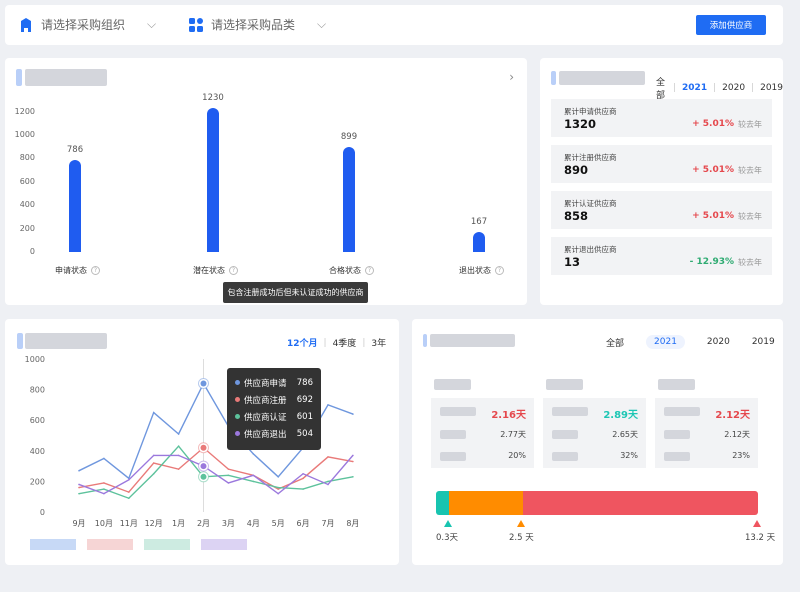 Image resolution: width=800 pixels, height=592 pixels. I want to click on stat-card: 累计注册供应商 890 + 5.01% 较去年, so click(661, 164).